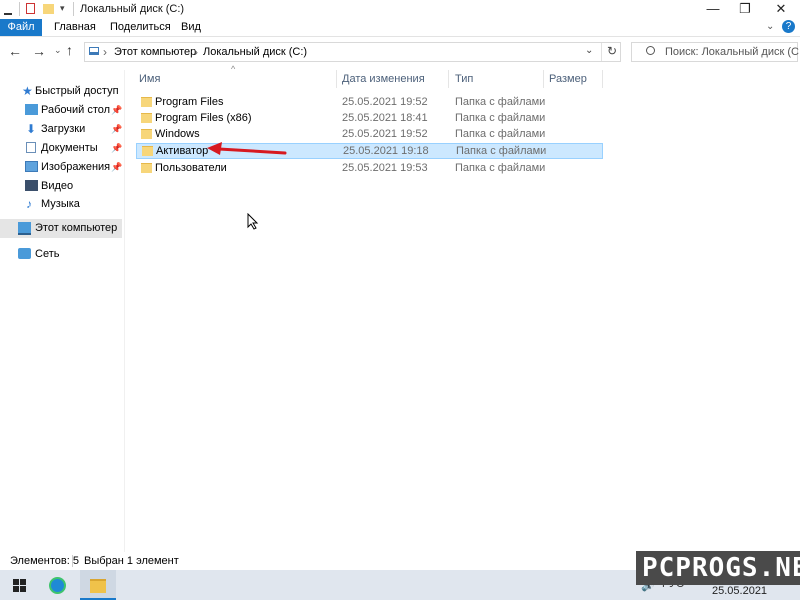  What do you see at coordinates (745, 9) in the screenshot?
I see `maximize-button: ❐` at bounding box center [745, 9].